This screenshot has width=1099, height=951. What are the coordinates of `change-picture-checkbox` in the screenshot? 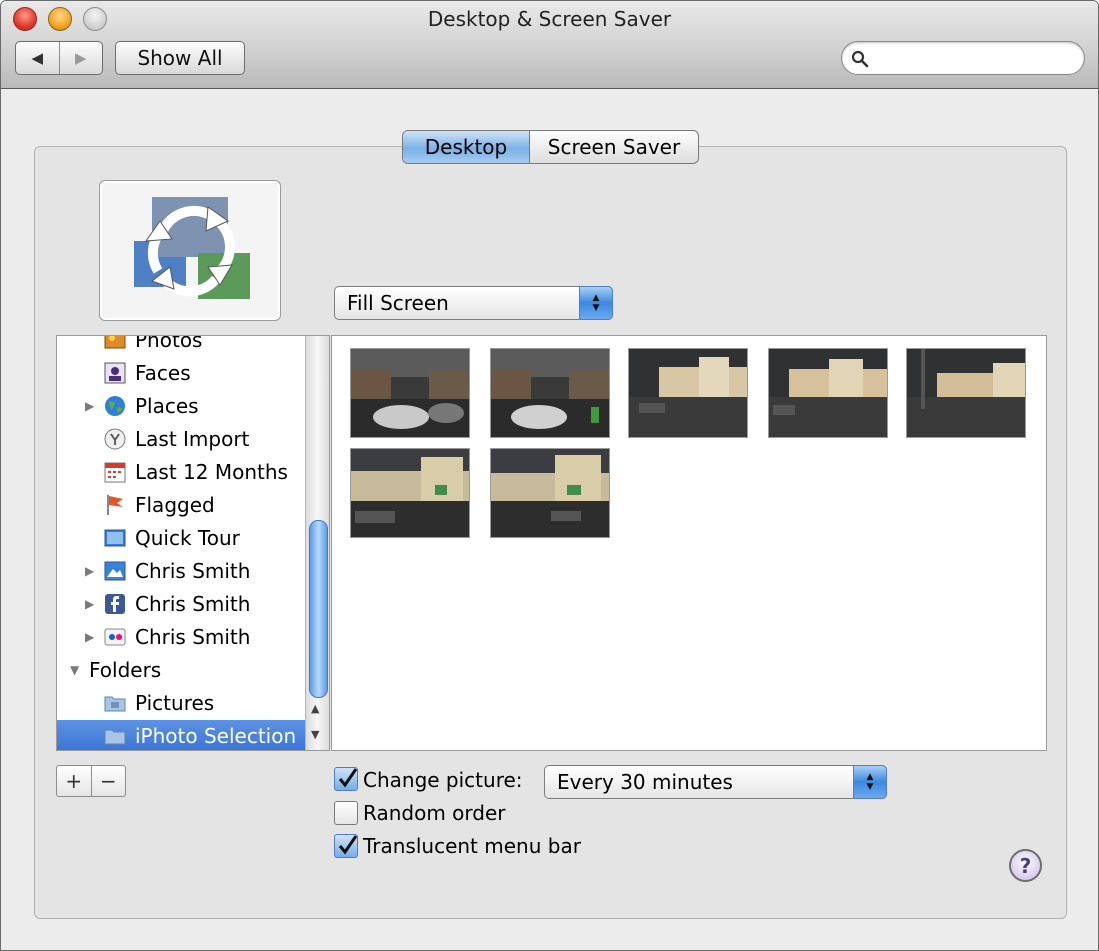 It's located at (346, 779).